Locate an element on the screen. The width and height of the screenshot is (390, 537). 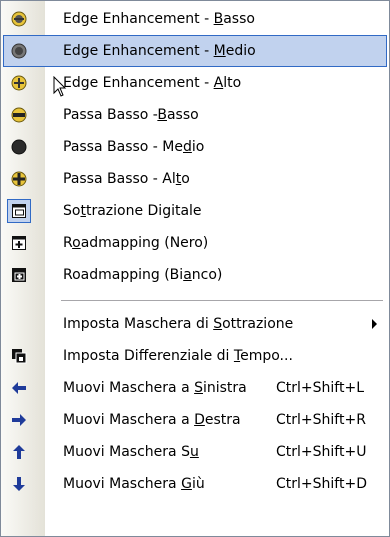
menu-item-passa-basso-medio: Passa Basso - Medio is located at coordinates (195, 147).